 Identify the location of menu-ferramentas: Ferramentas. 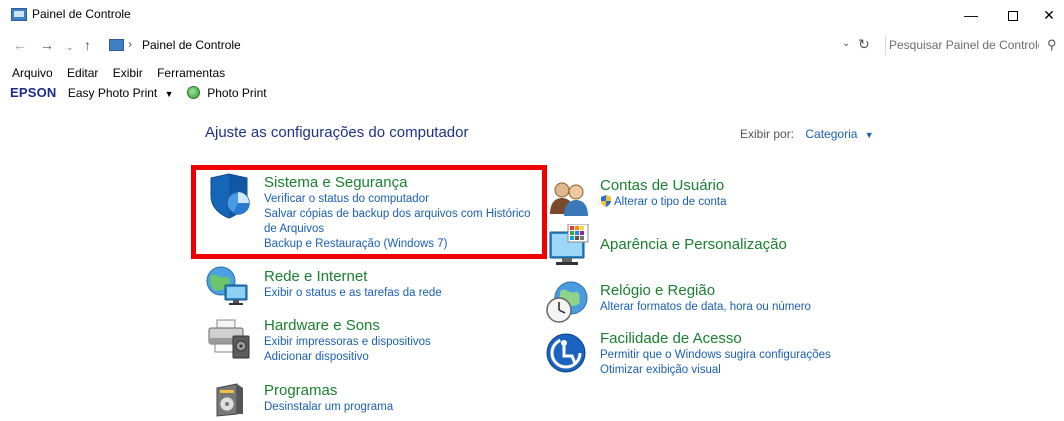
(191, 73).